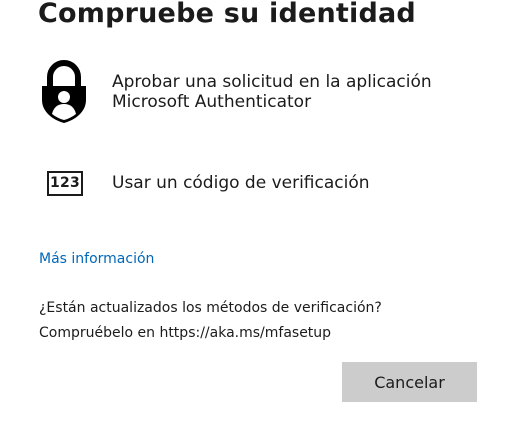 The image size is (517, 422). Describe the element at coordinates (227, 14) in the screenshot. I see `page-title: Compruebe su identidad` at that location.